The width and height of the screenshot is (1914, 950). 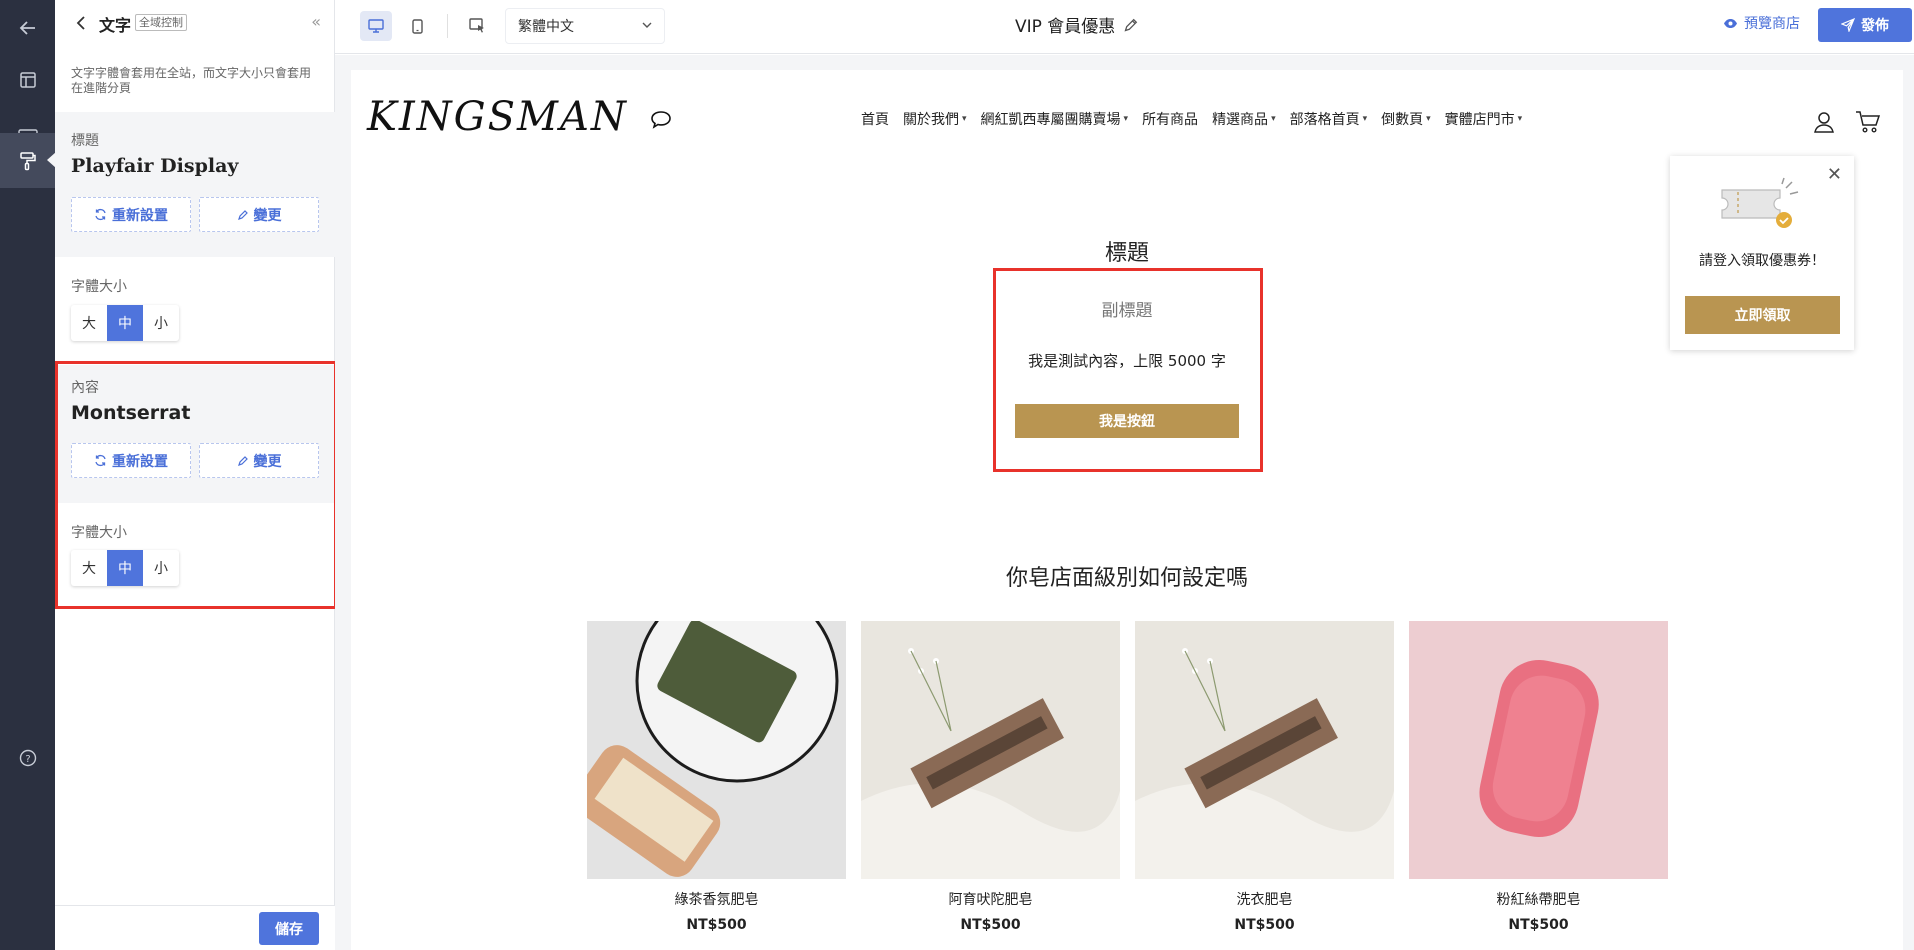 I want to click on hero-body: 我是測試內容，上限 5000 字, so click(x=1127, y=361).